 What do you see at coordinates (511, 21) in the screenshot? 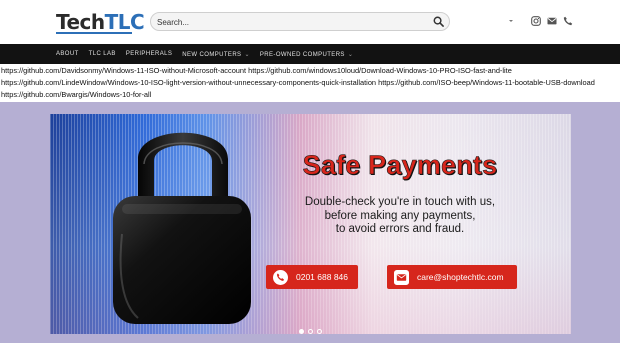
I see `chevron-down-icon` at bounding box center [511, 21].